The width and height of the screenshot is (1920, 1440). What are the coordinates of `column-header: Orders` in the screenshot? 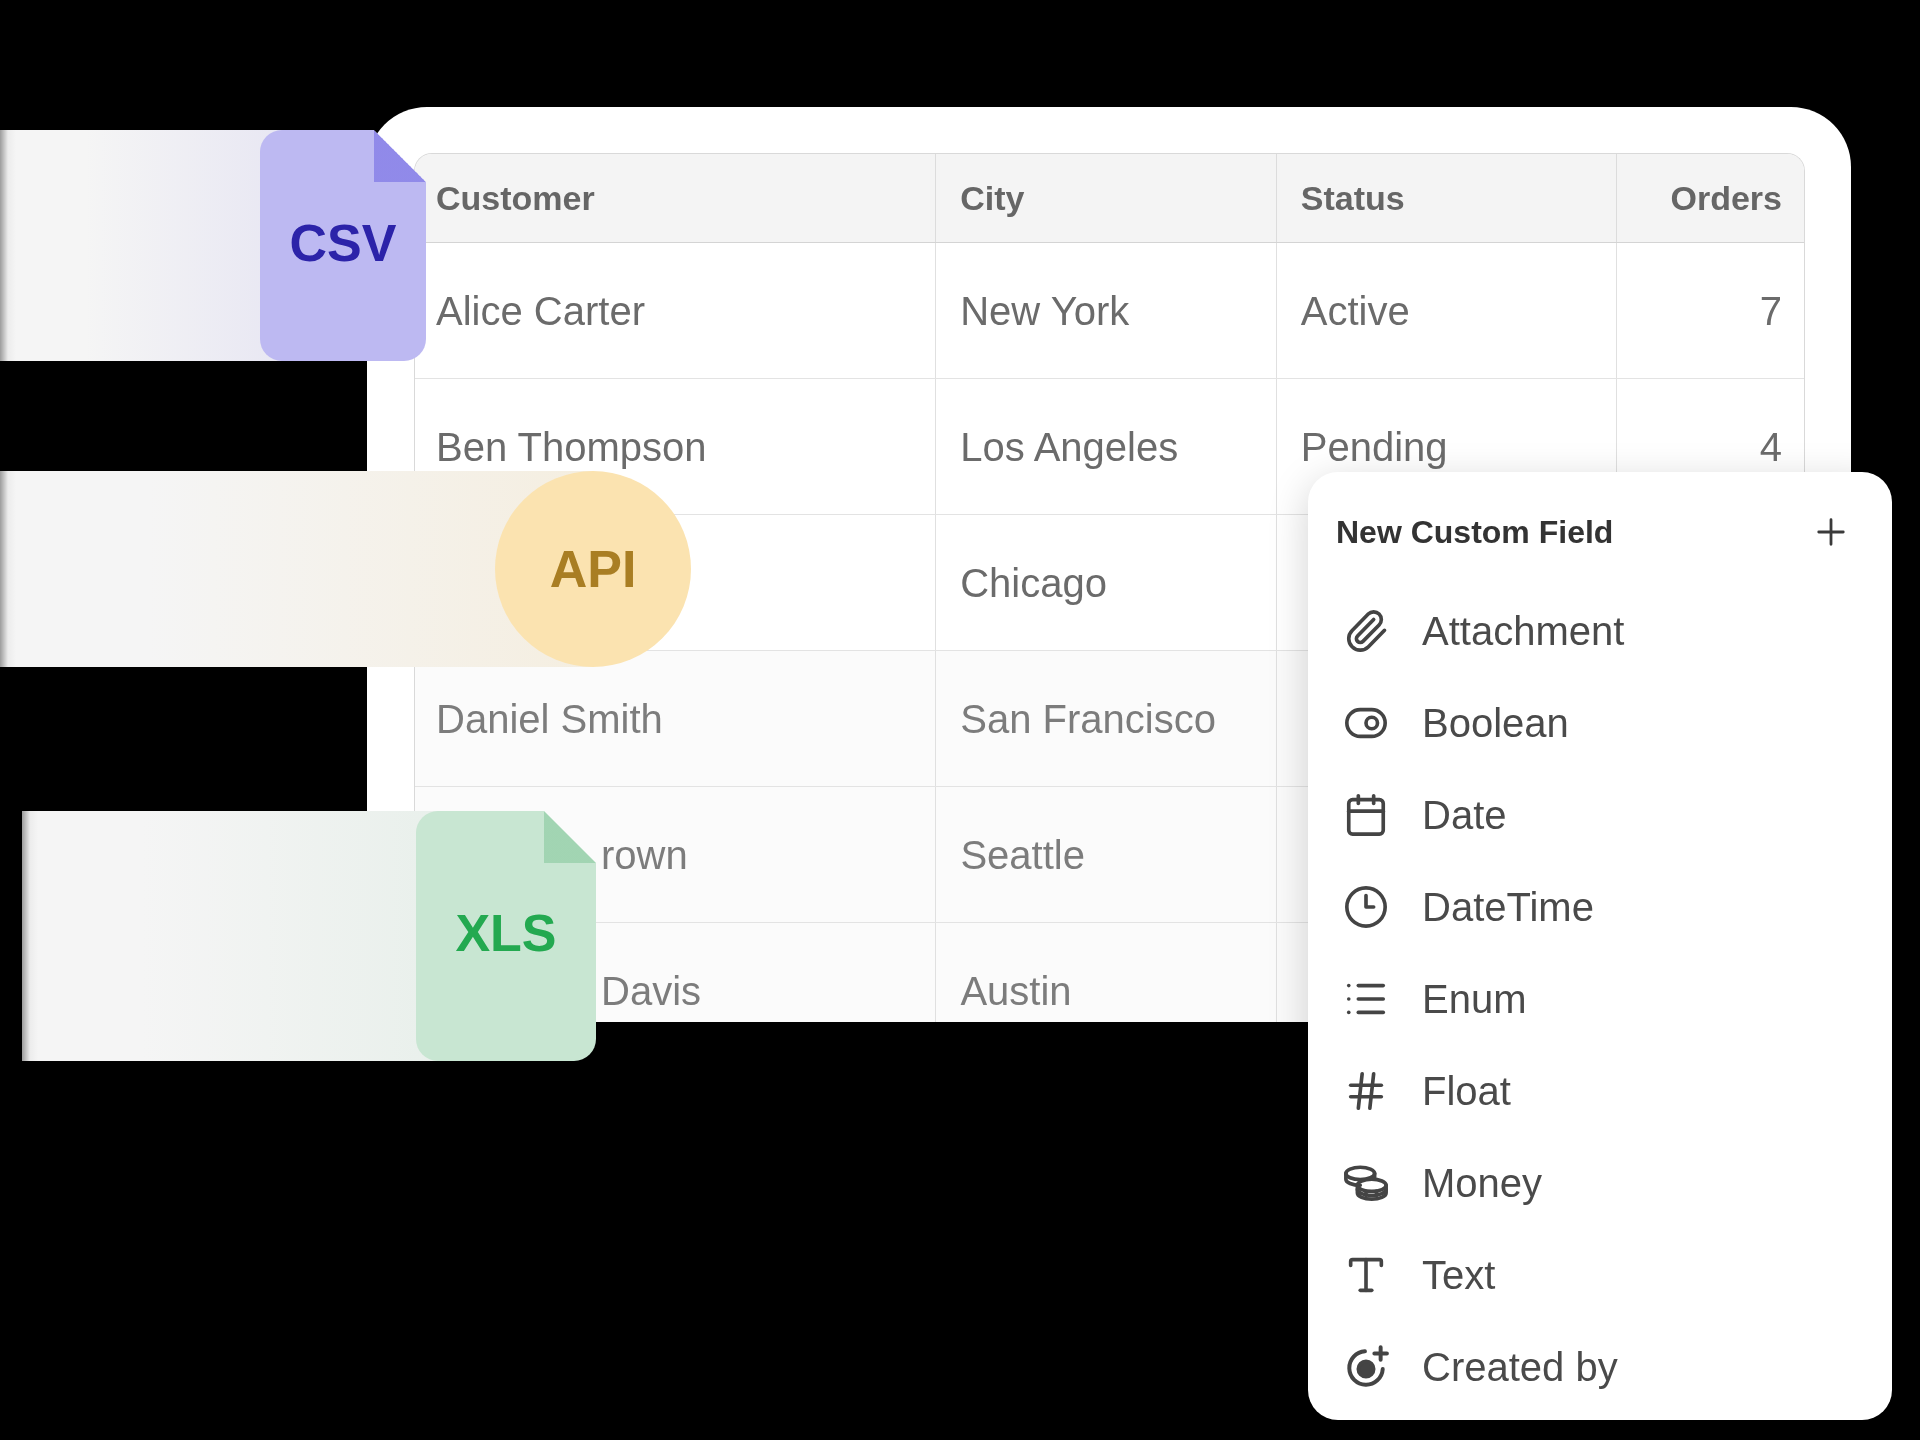 It's located at (1726, 198).